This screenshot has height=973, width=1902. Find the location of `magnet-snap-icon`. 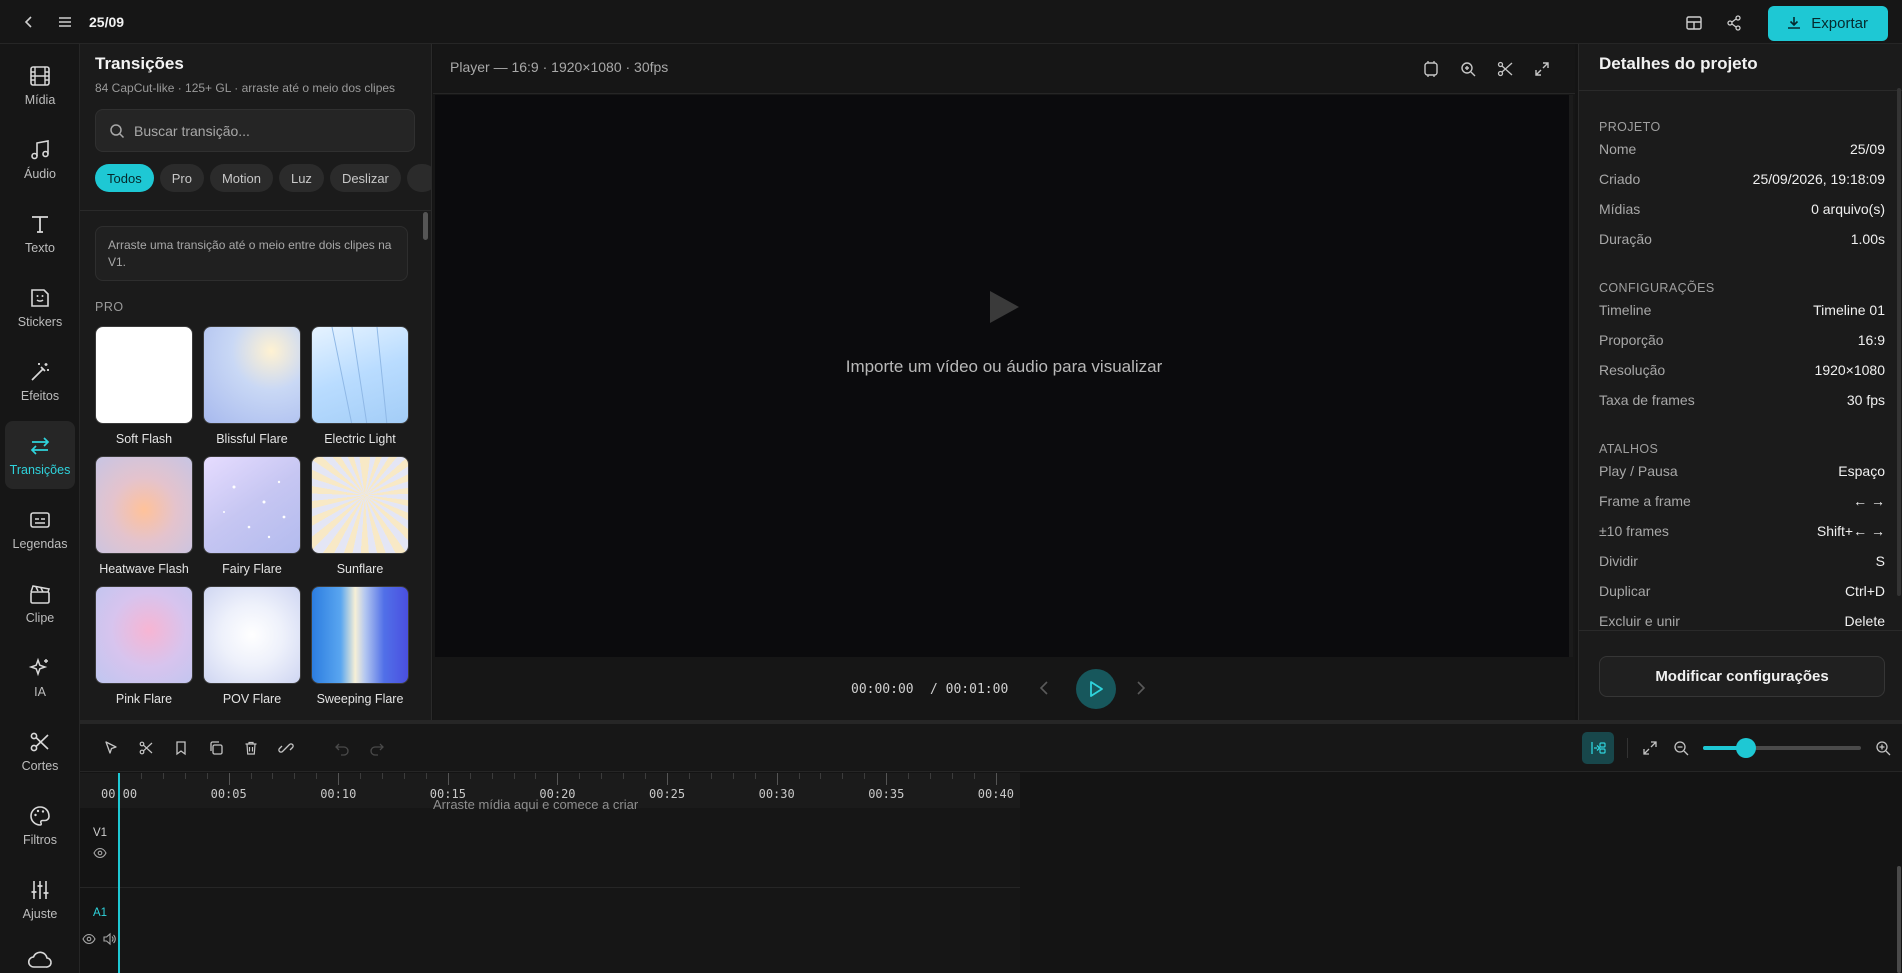

magnet-snap-icon is located at coordinates (1598, 748).